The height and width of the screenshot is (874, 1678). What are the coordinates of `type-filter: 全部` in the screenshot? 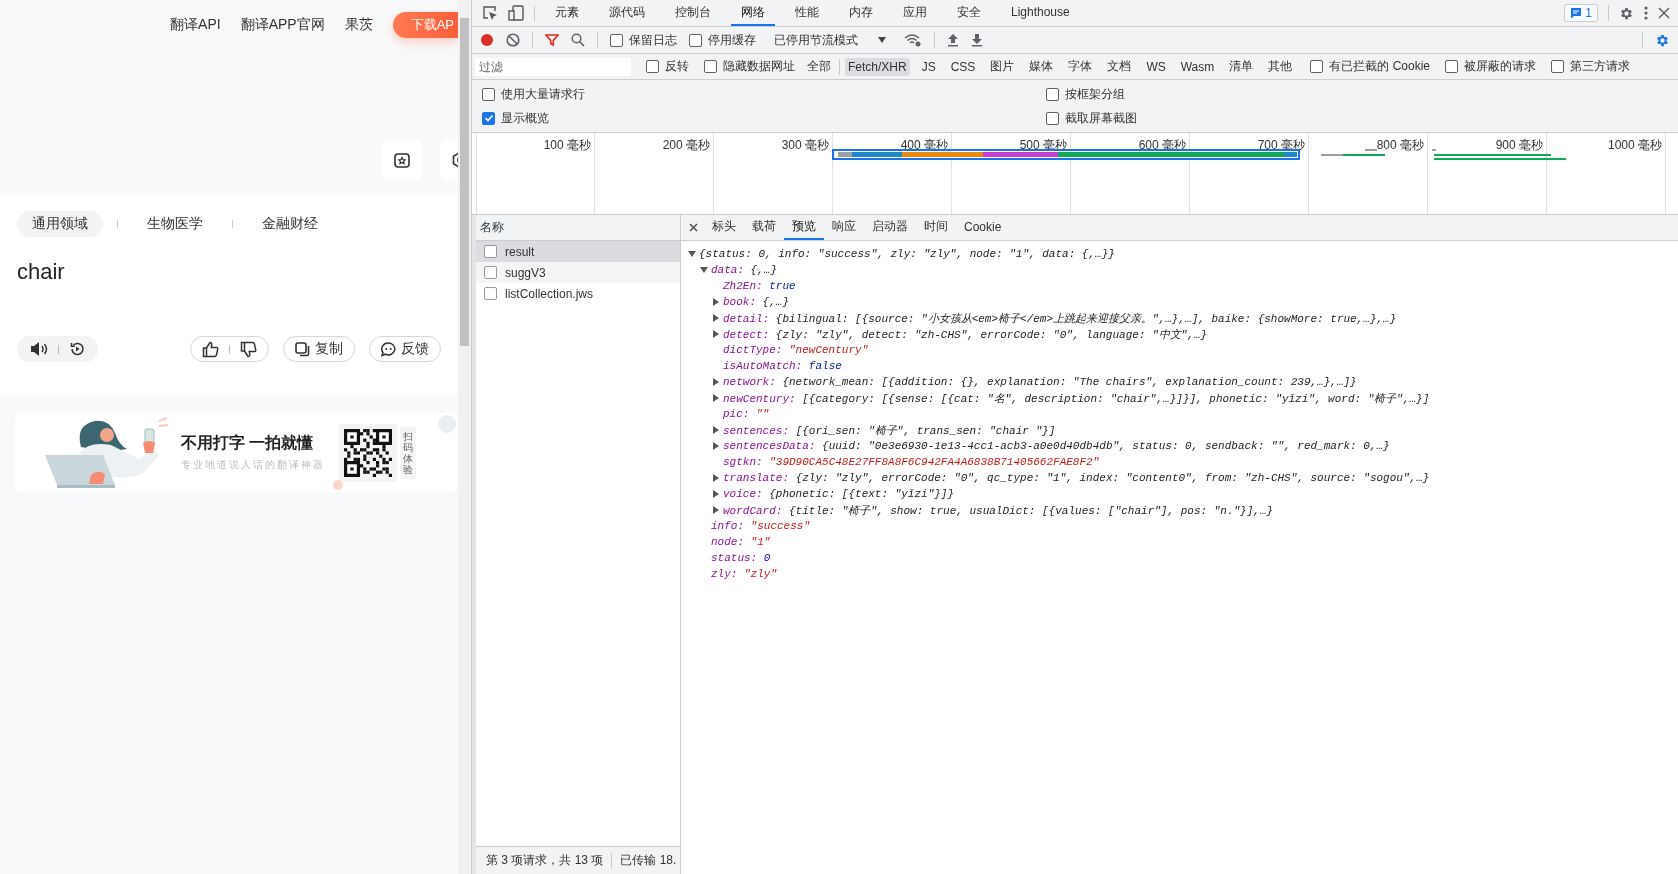 It's located at (819, 66).